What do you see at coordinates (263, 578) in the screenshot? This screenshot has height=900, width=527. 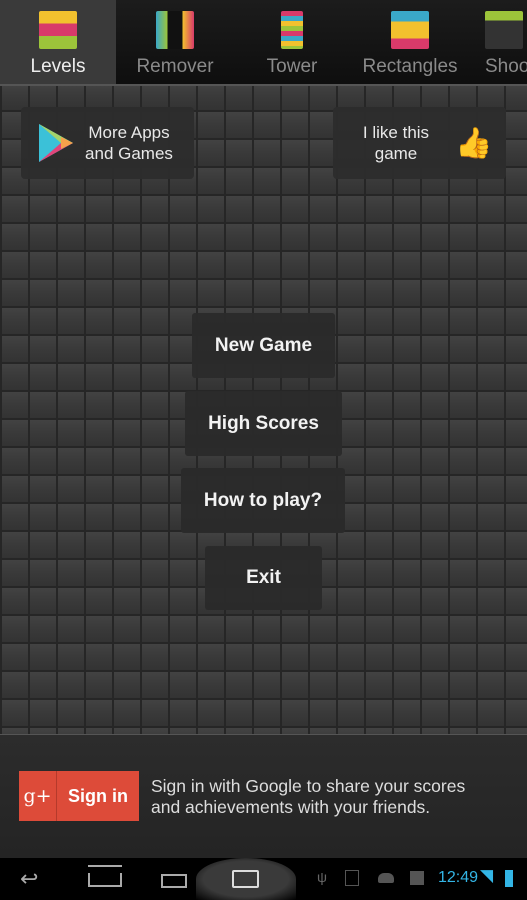 I see `exit-button: Exit` at bounding box center [263, 578].